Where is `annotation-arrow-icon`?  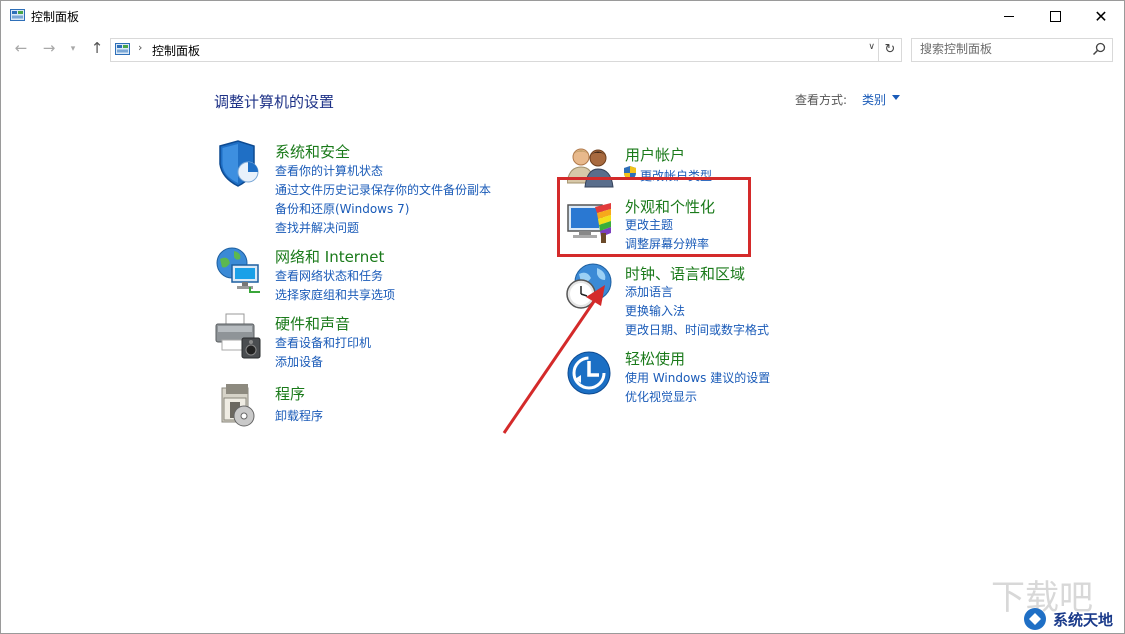
annotation-arrow-icon is located at coordinates (553, 359).